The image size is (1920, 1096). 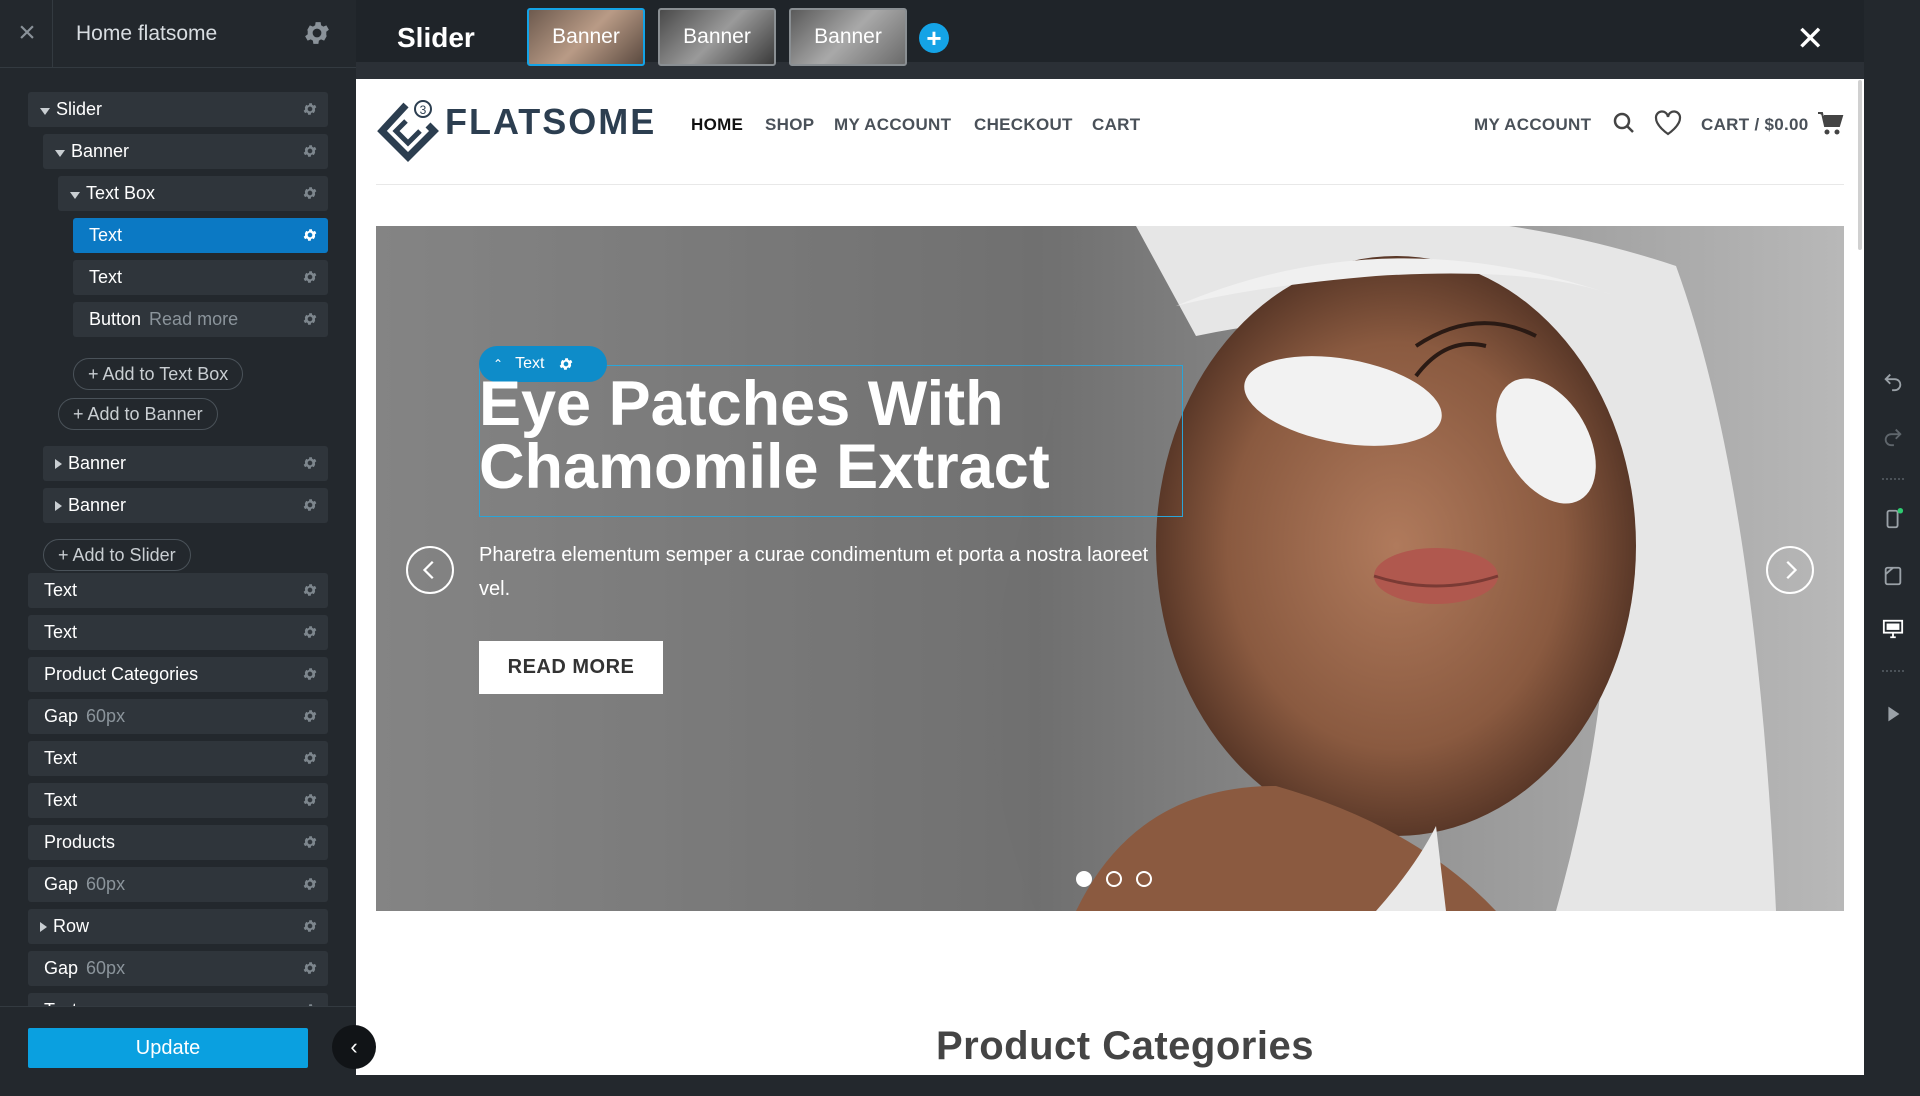 I want to click on right-toolbar, so click(x=1892, y=548).